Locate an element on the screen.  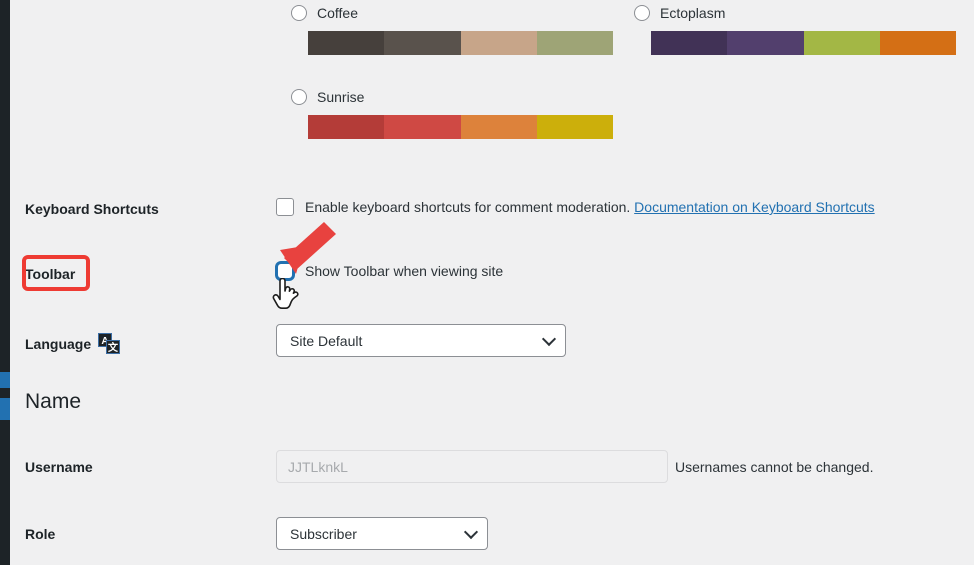
admin-sidebar-strip is located at coordinates (5, 282).